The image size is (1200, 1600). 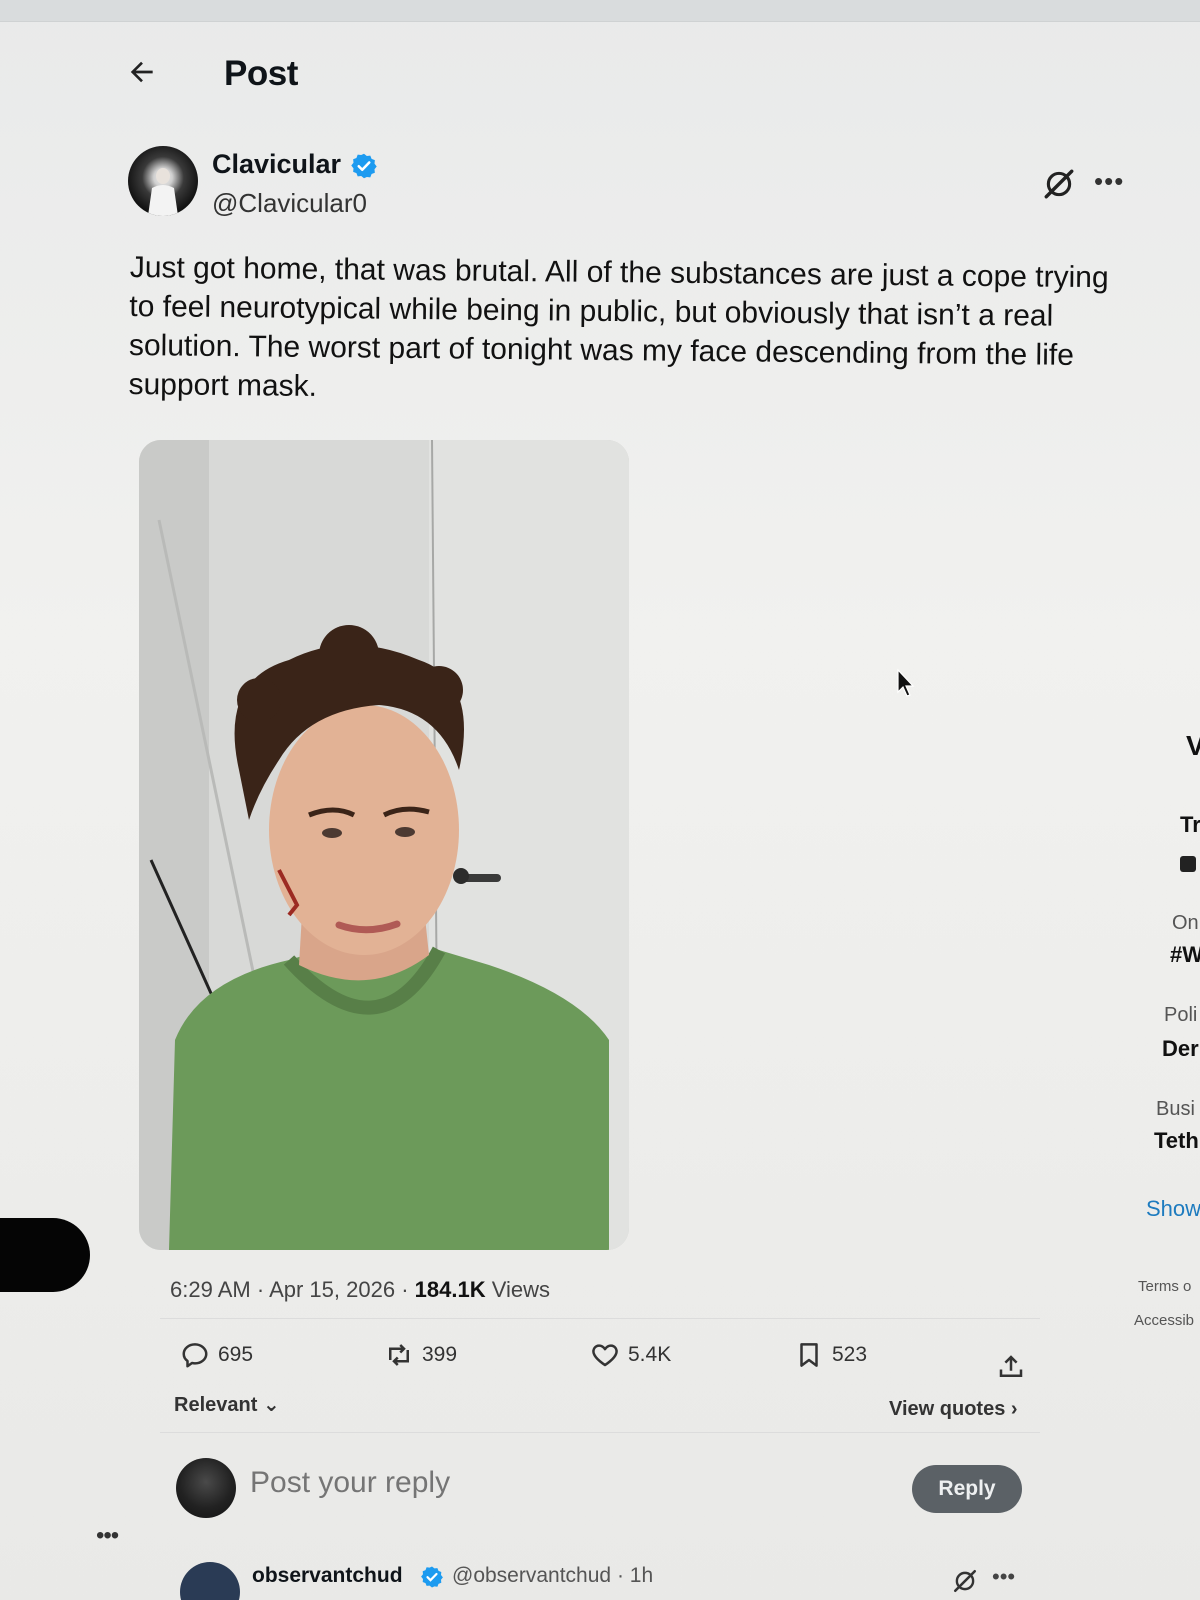 I want to click on bookmark-icon, so click(x=809, y=1355).